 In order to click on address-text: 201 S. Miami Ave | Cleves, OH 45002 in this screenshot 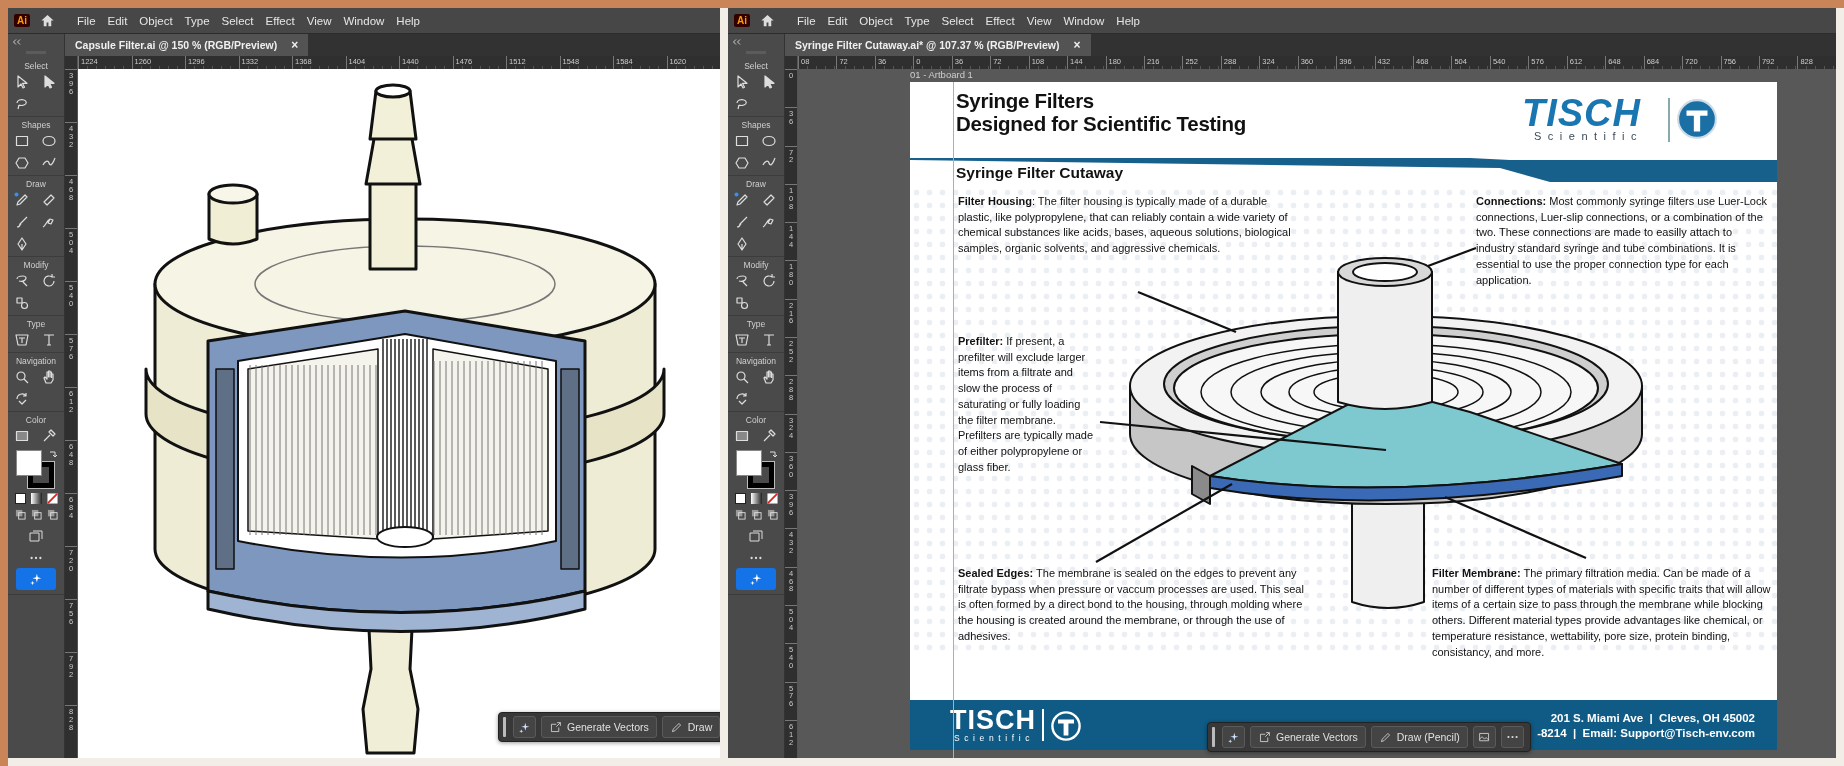, I will do `click(1652, 717)`.